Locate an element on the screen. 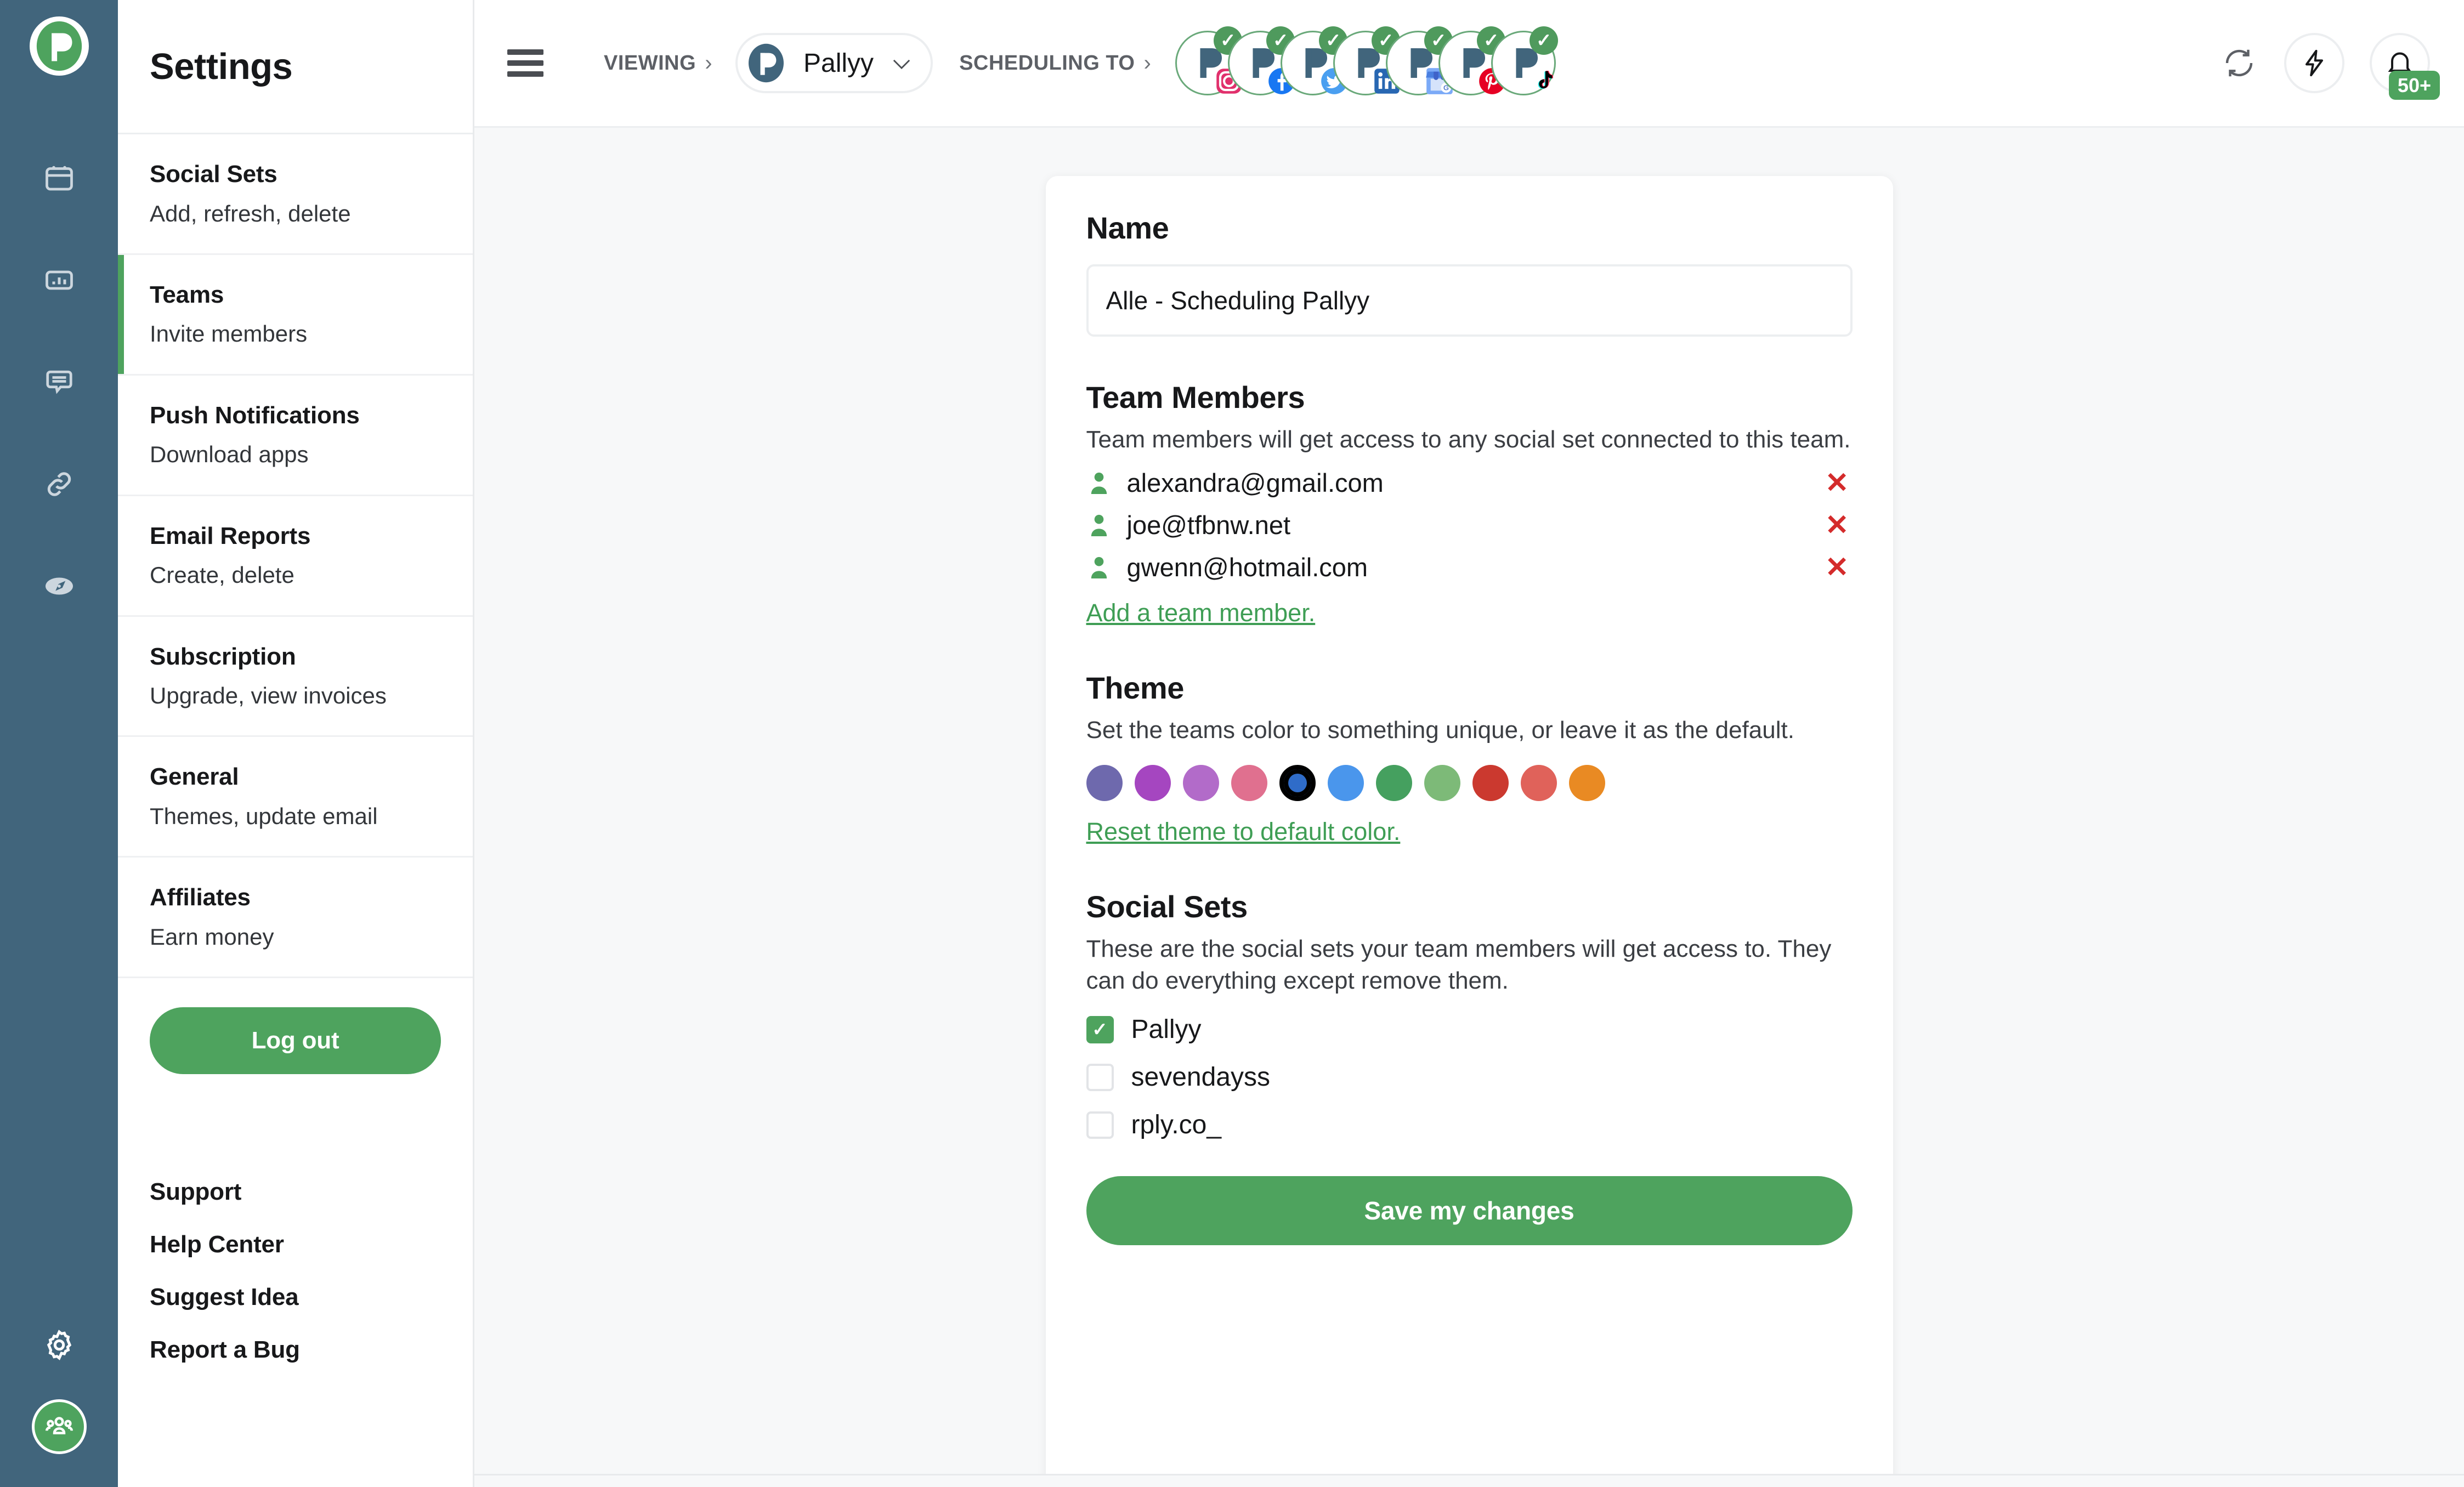 This screenshot has height=1487, width=2464. refresh-icon is located at coordinates (2239, 63).